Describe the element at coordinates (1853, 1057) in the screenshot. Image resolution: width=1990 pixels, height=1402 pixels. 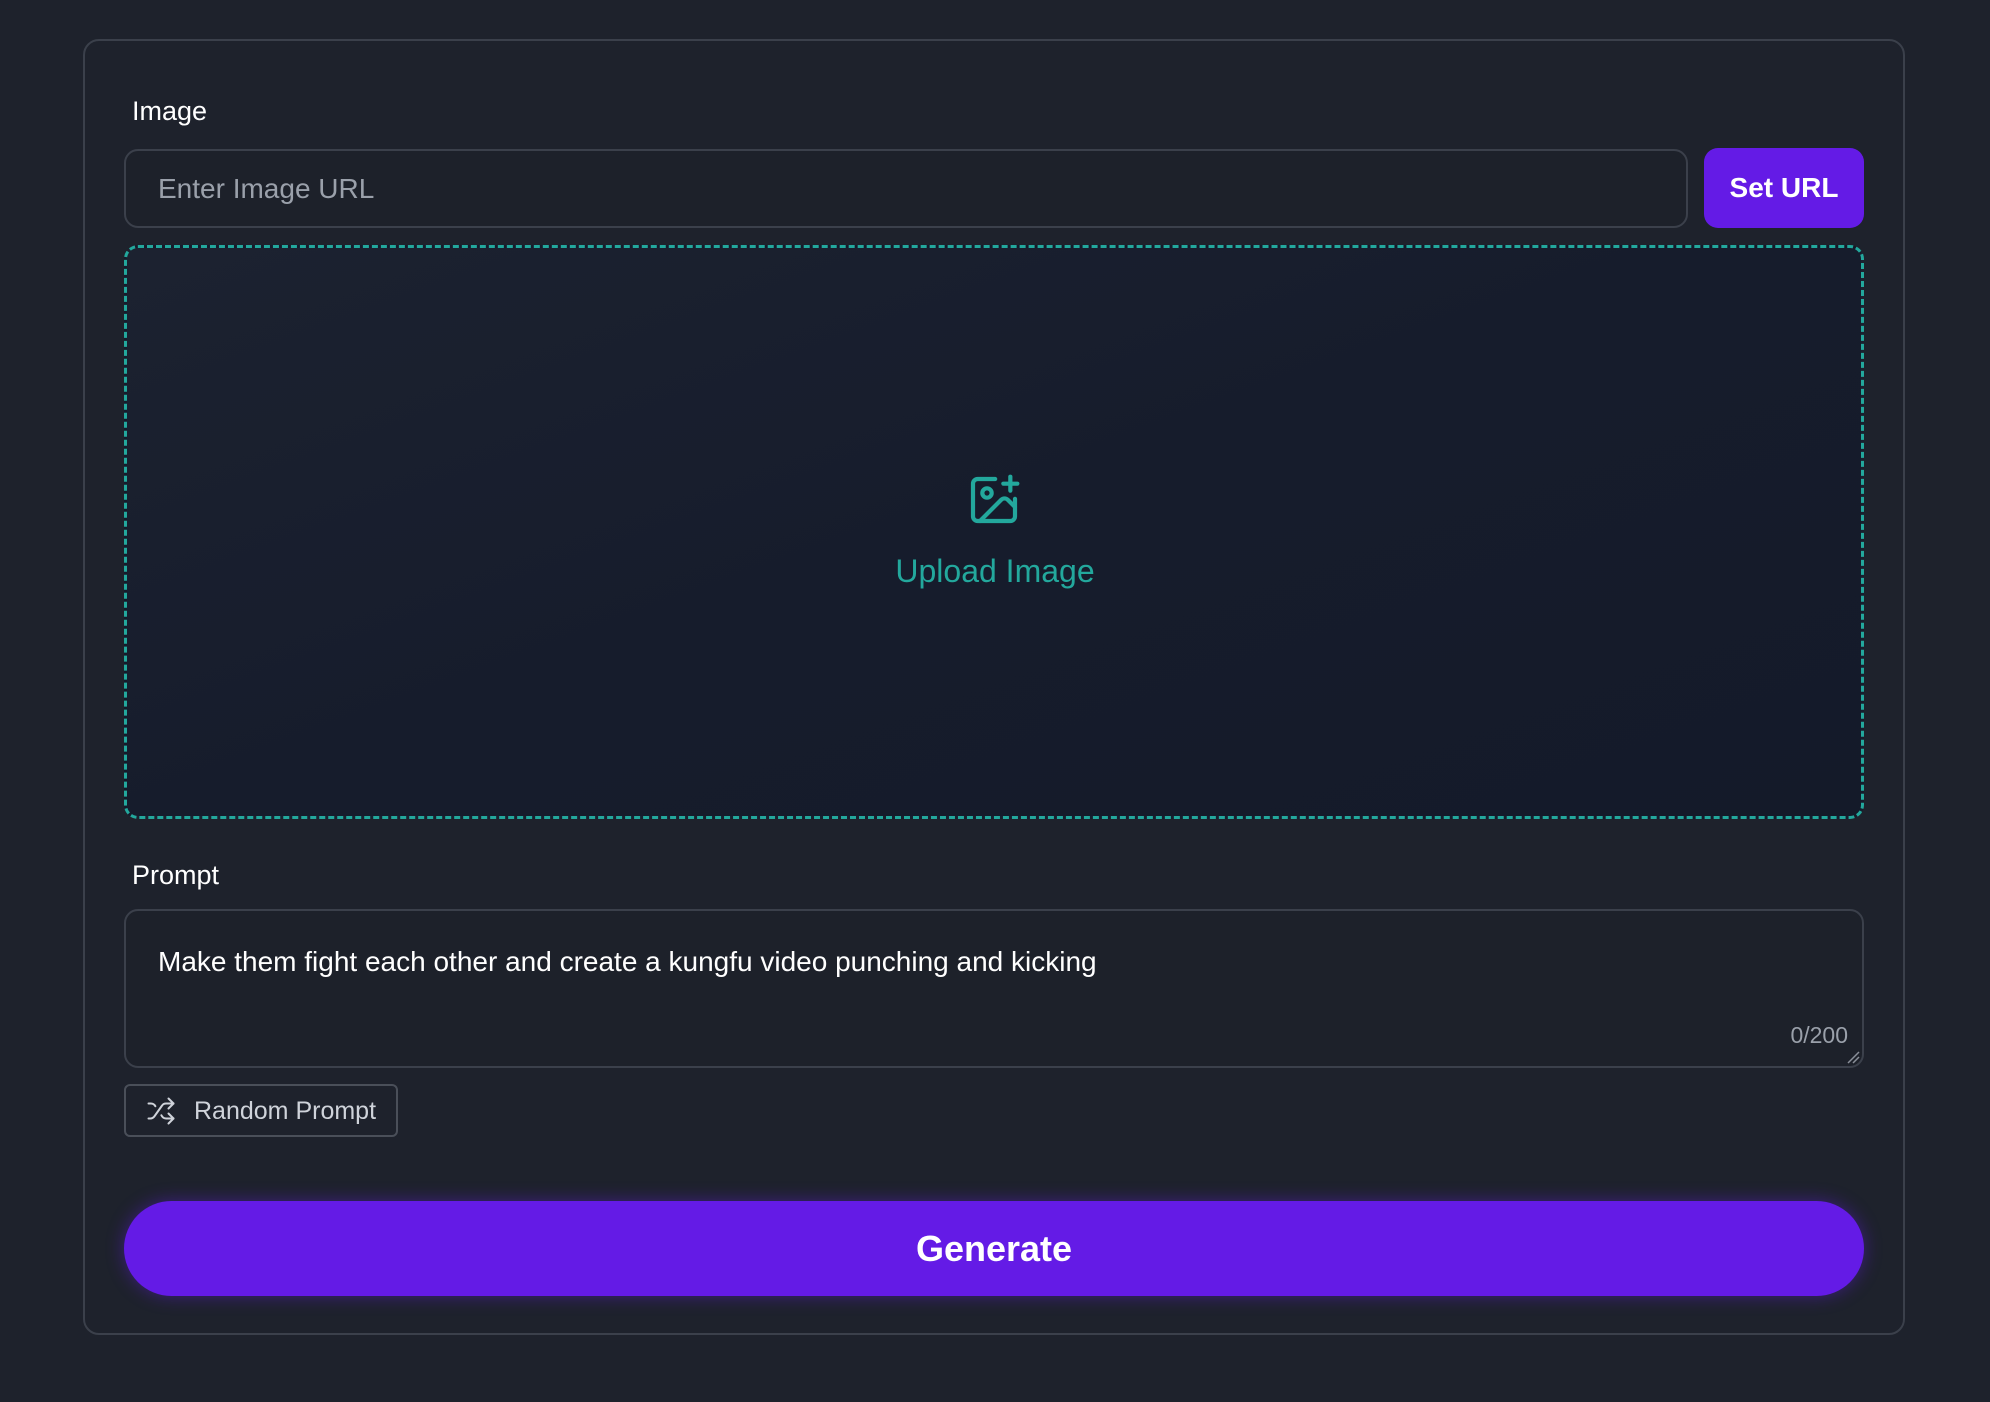
I see `resize-handle-icon` at that location.